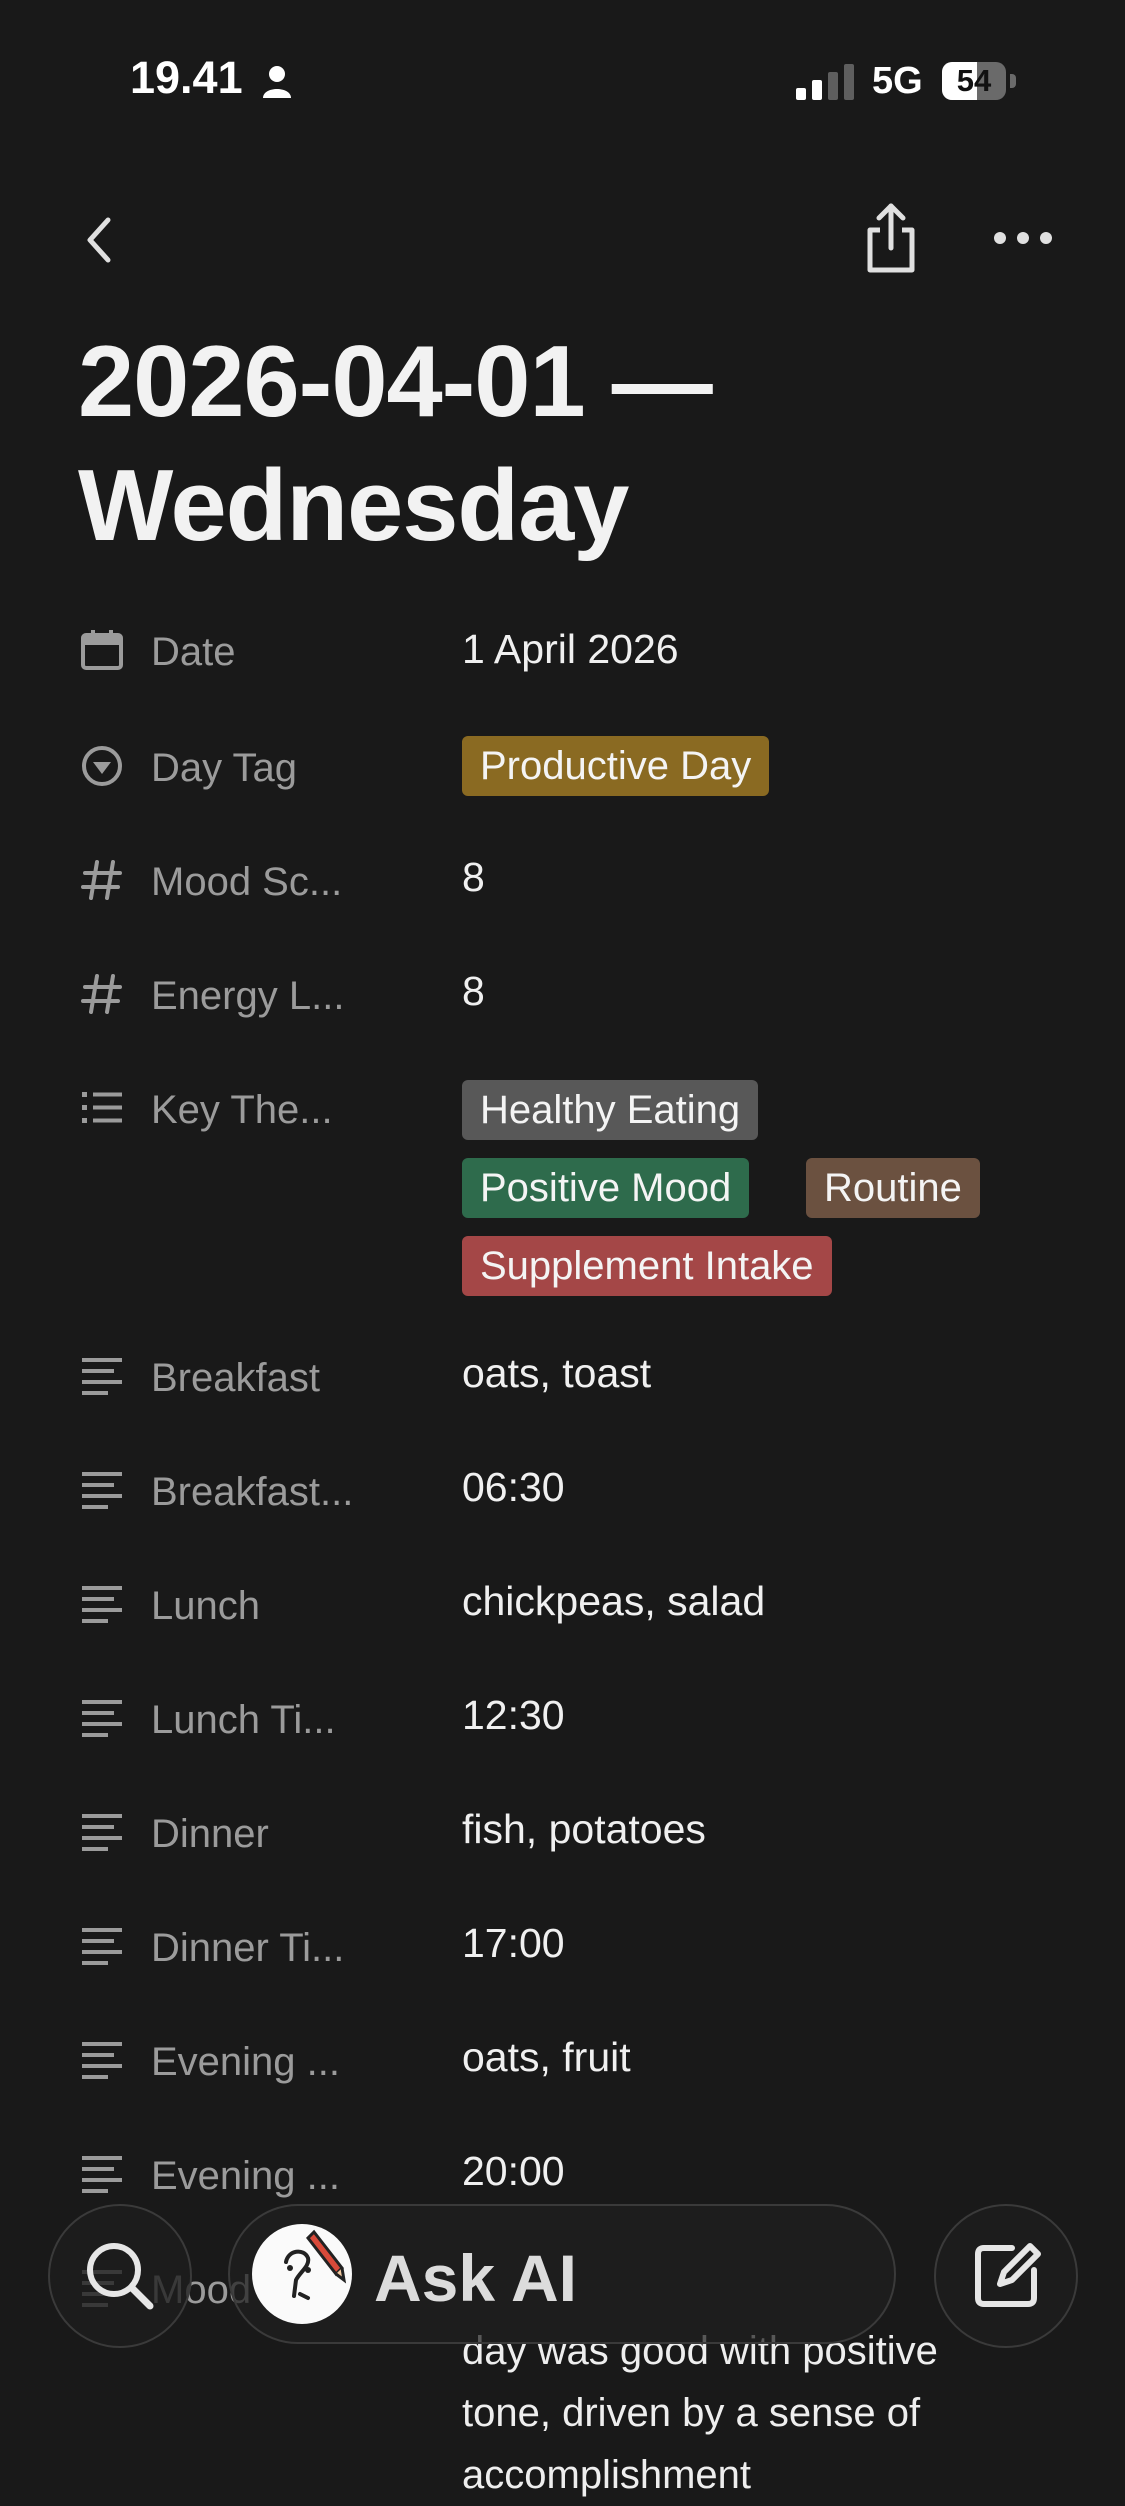  Describe the element at coordinates (897, 81) in the screenshot. I see `network-label: 5G` at that location.